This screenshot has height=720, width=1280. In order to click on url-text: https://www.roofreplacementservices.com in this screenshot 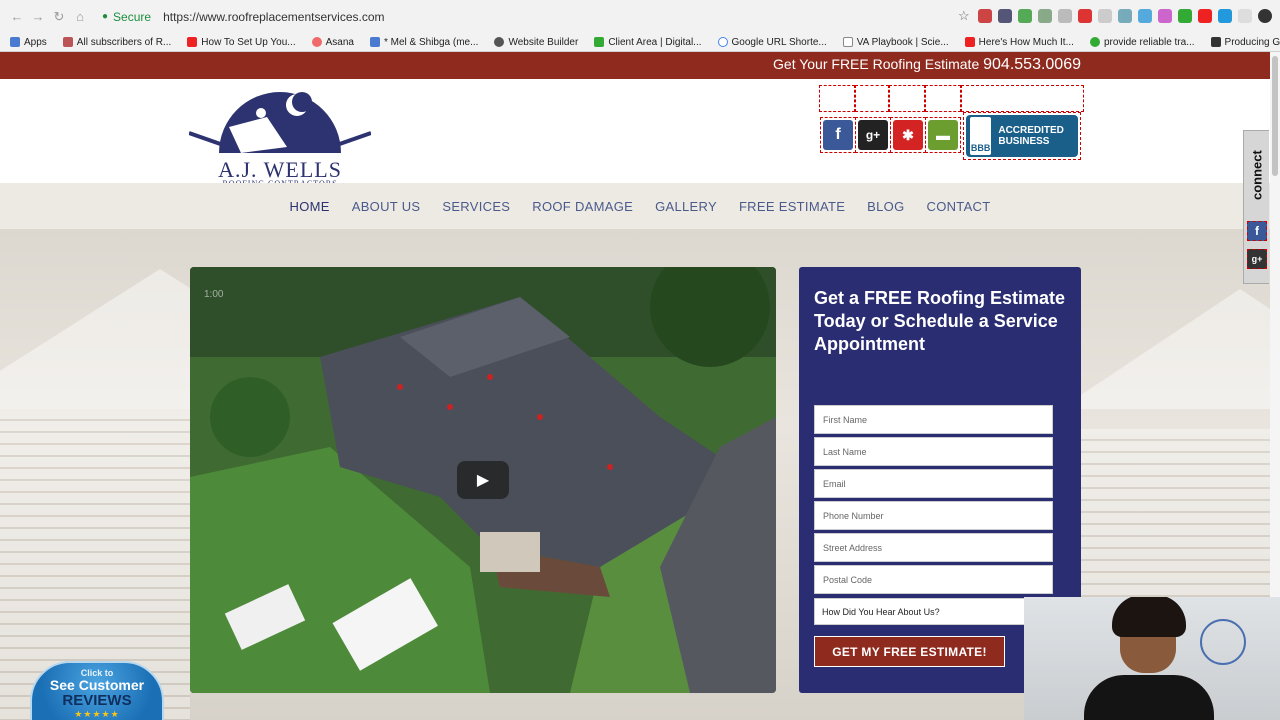, I will do `click(273, 17)`.